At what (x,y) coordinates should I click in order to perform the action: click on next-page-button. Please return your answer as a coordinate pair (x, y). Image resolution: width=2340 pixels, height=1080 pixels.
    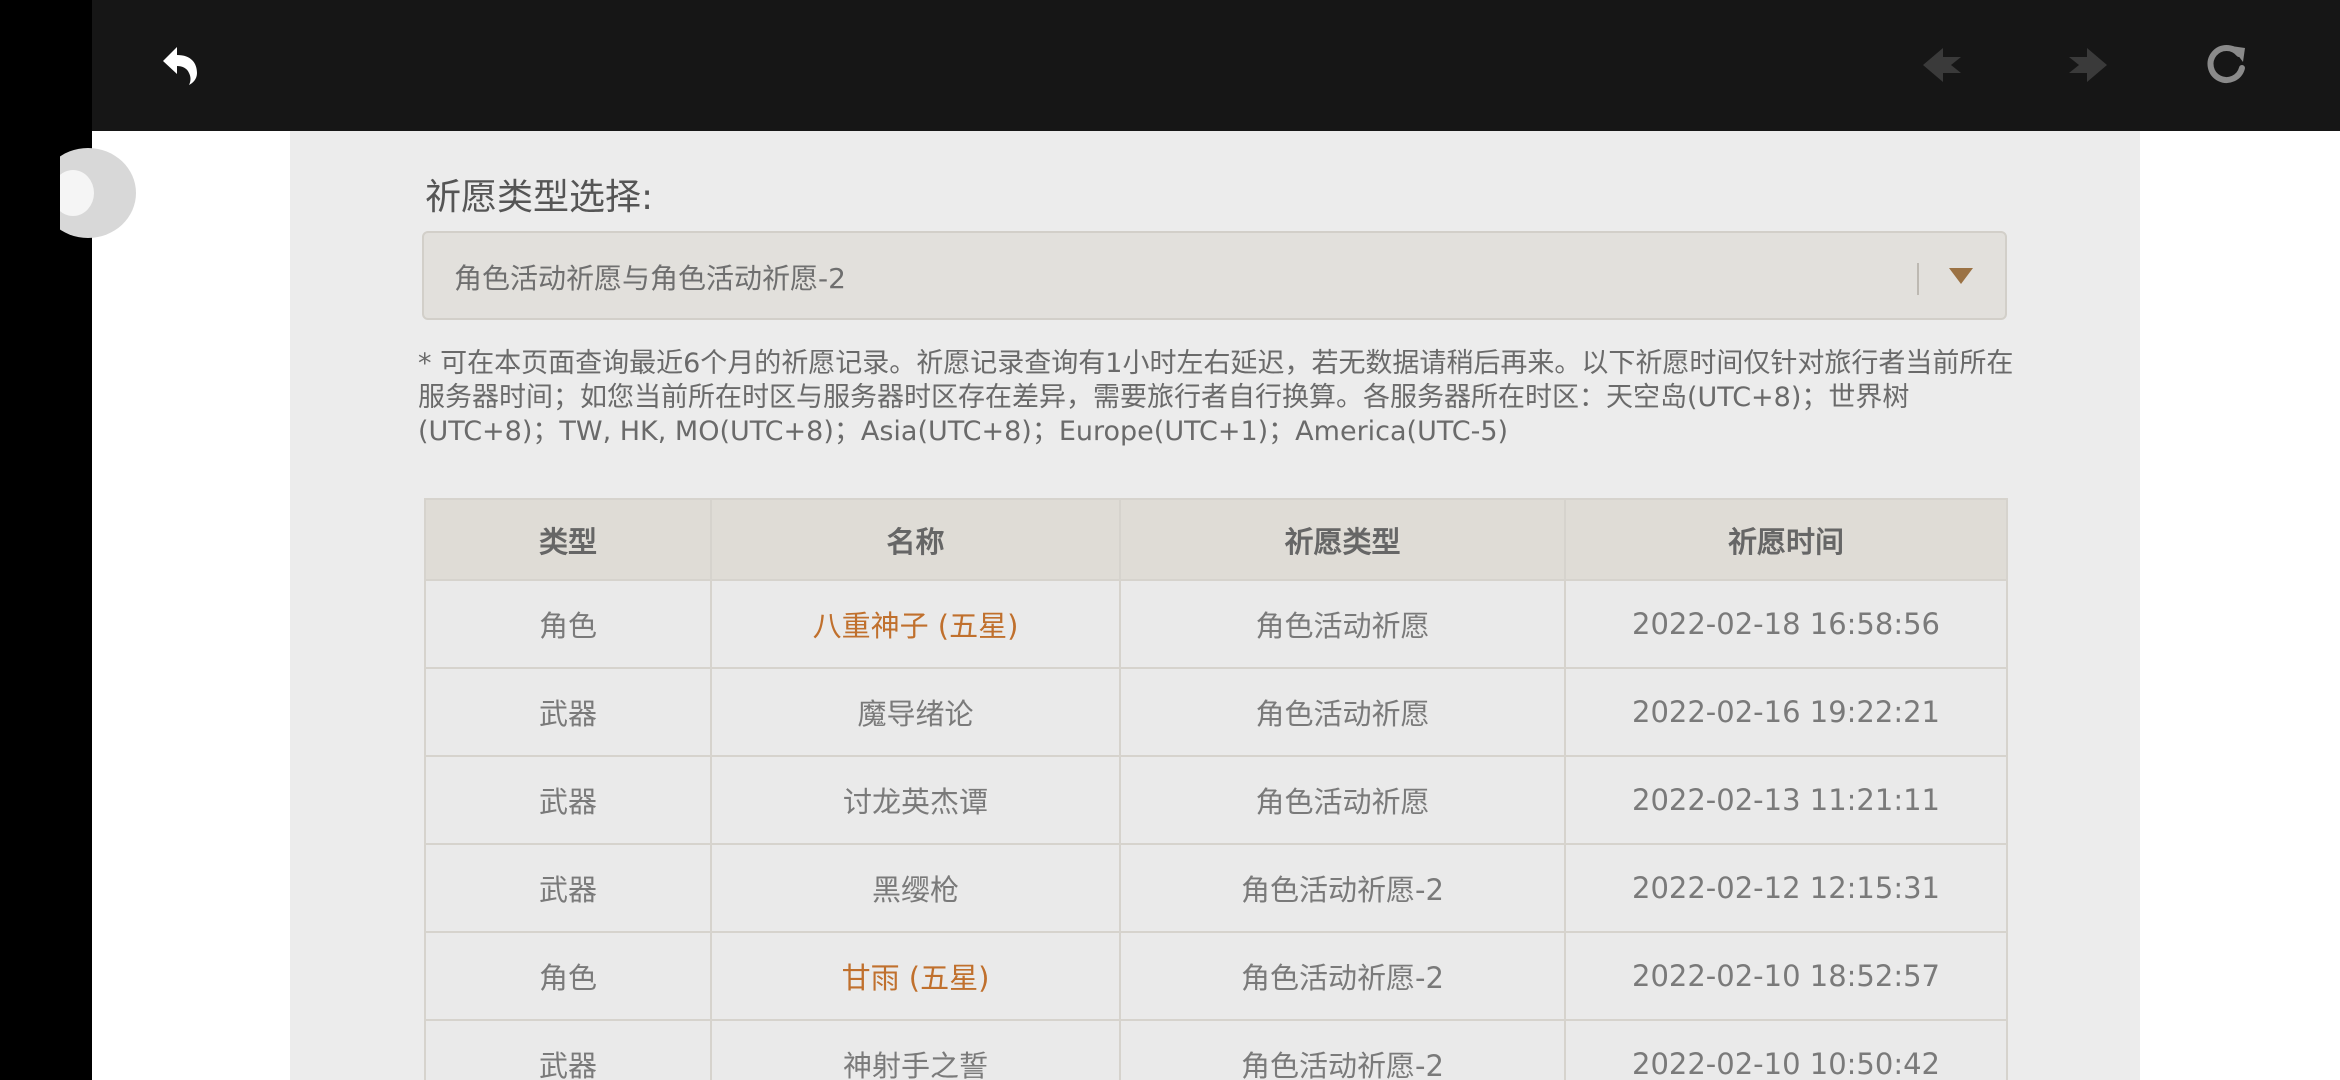
    Looking at the image, I should click on (2088, 65).